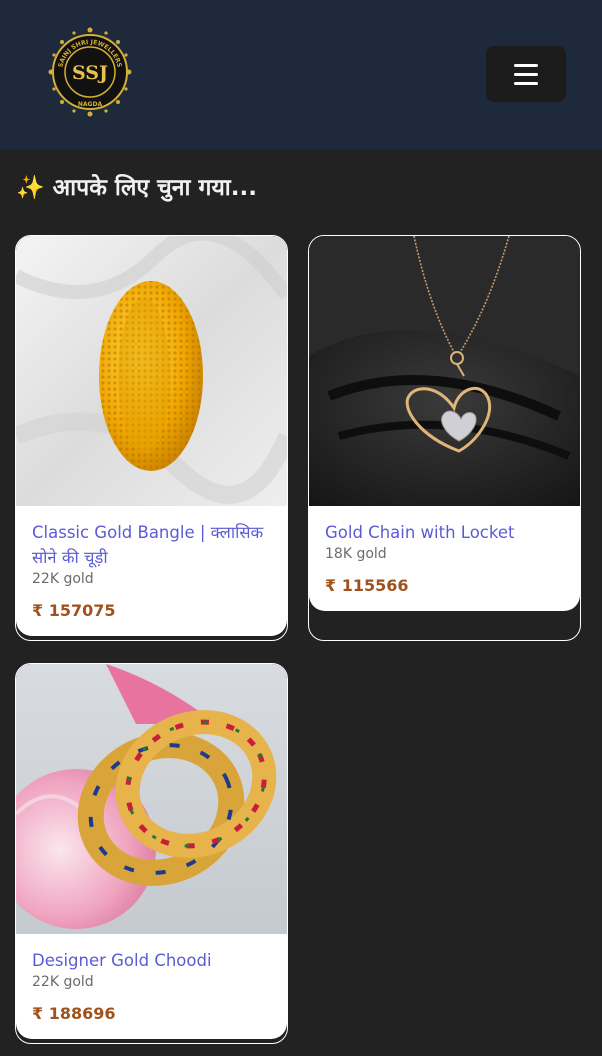 The width and height of the screenshot is (602, 1056). I want to click on product-price: ₹ 157075, so click(74, 610).